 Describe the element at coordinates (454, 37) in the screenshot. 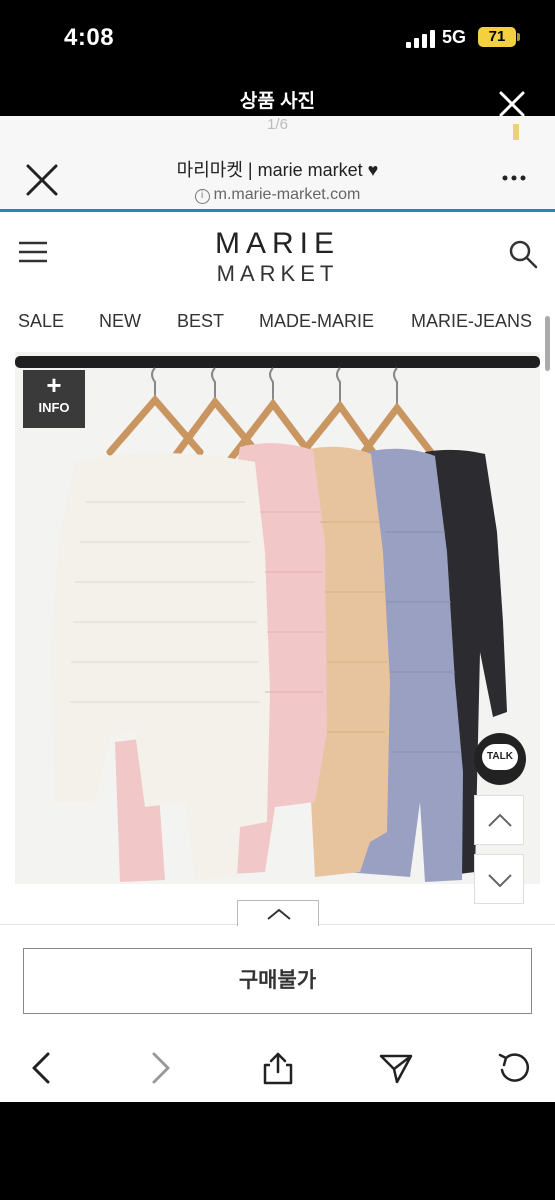

I see `network-type: 5G` at that location.